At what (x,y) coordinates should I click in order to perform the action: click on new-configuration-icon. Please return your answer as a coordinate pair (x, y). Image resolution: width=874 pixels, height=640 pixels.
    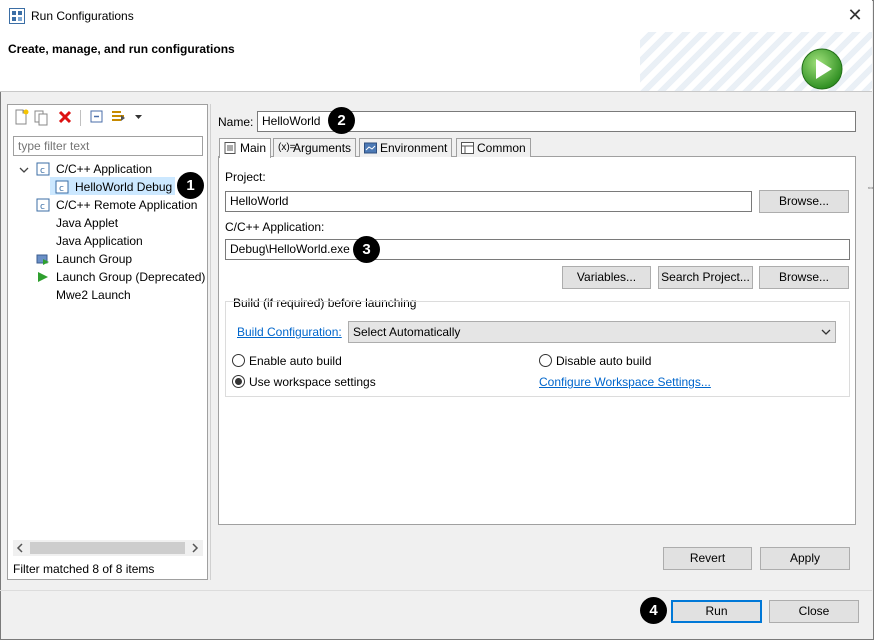
    Looking at the image, I should click on (21, 117).